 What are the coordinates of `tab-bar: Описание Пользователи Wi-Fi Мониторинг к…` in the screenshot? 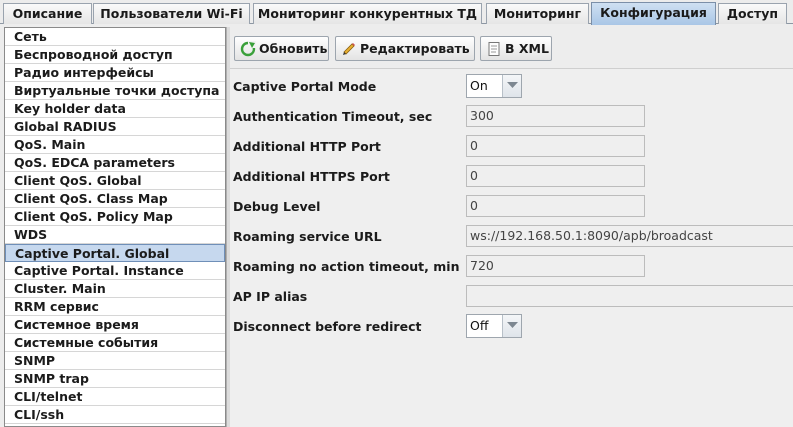 It's located at (396, 12).